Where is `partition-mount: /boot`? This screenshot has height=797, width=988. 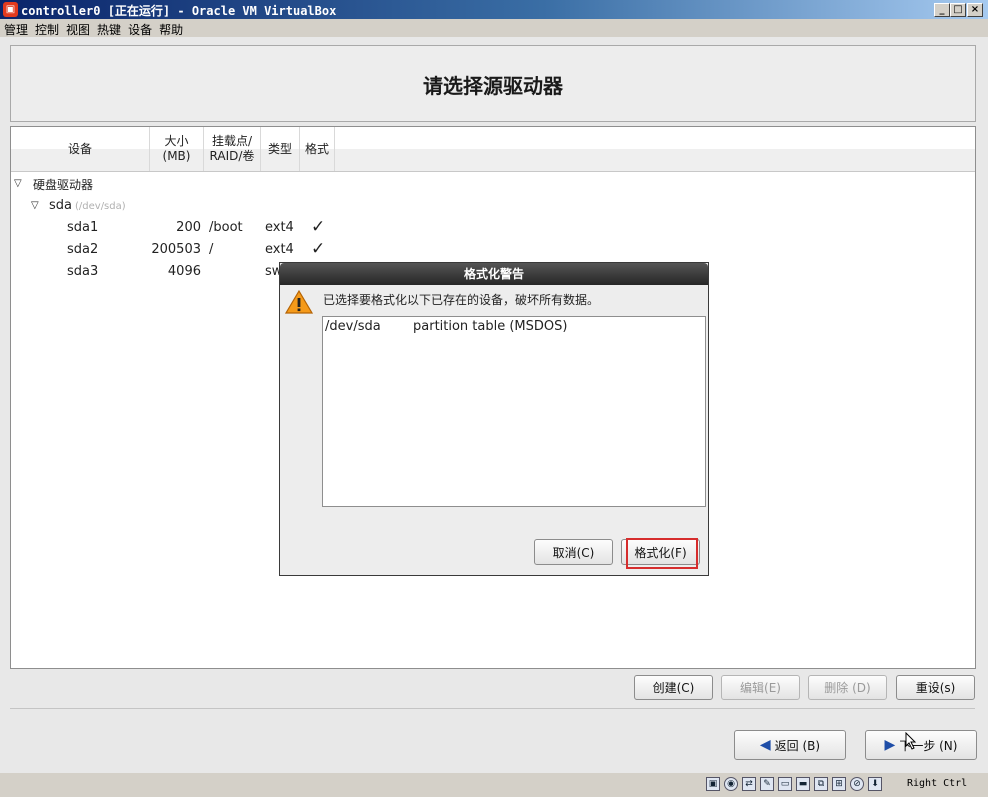
partition-mount: /boot is located at coordinates (226, 227).